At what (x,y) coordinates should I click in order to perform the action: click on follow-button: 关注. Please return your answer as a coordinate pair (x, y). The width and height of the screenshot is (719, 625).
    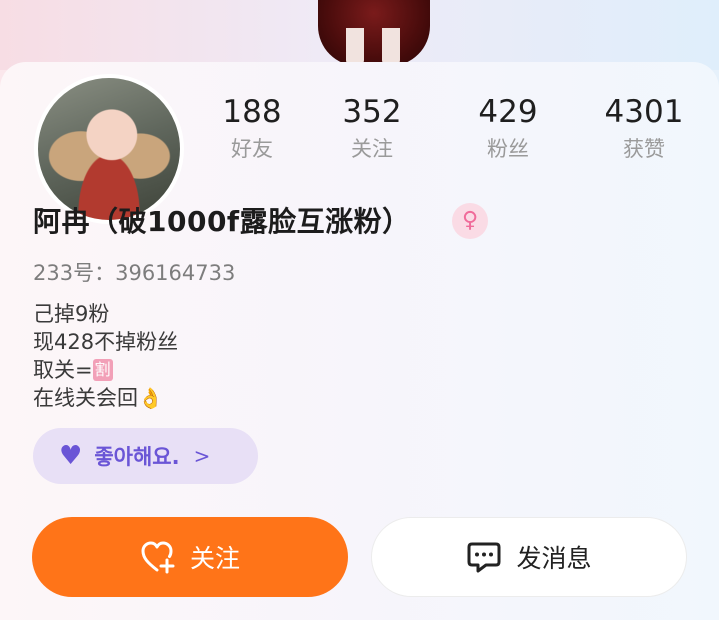
    Looking at the image, I should click on (190, 557).